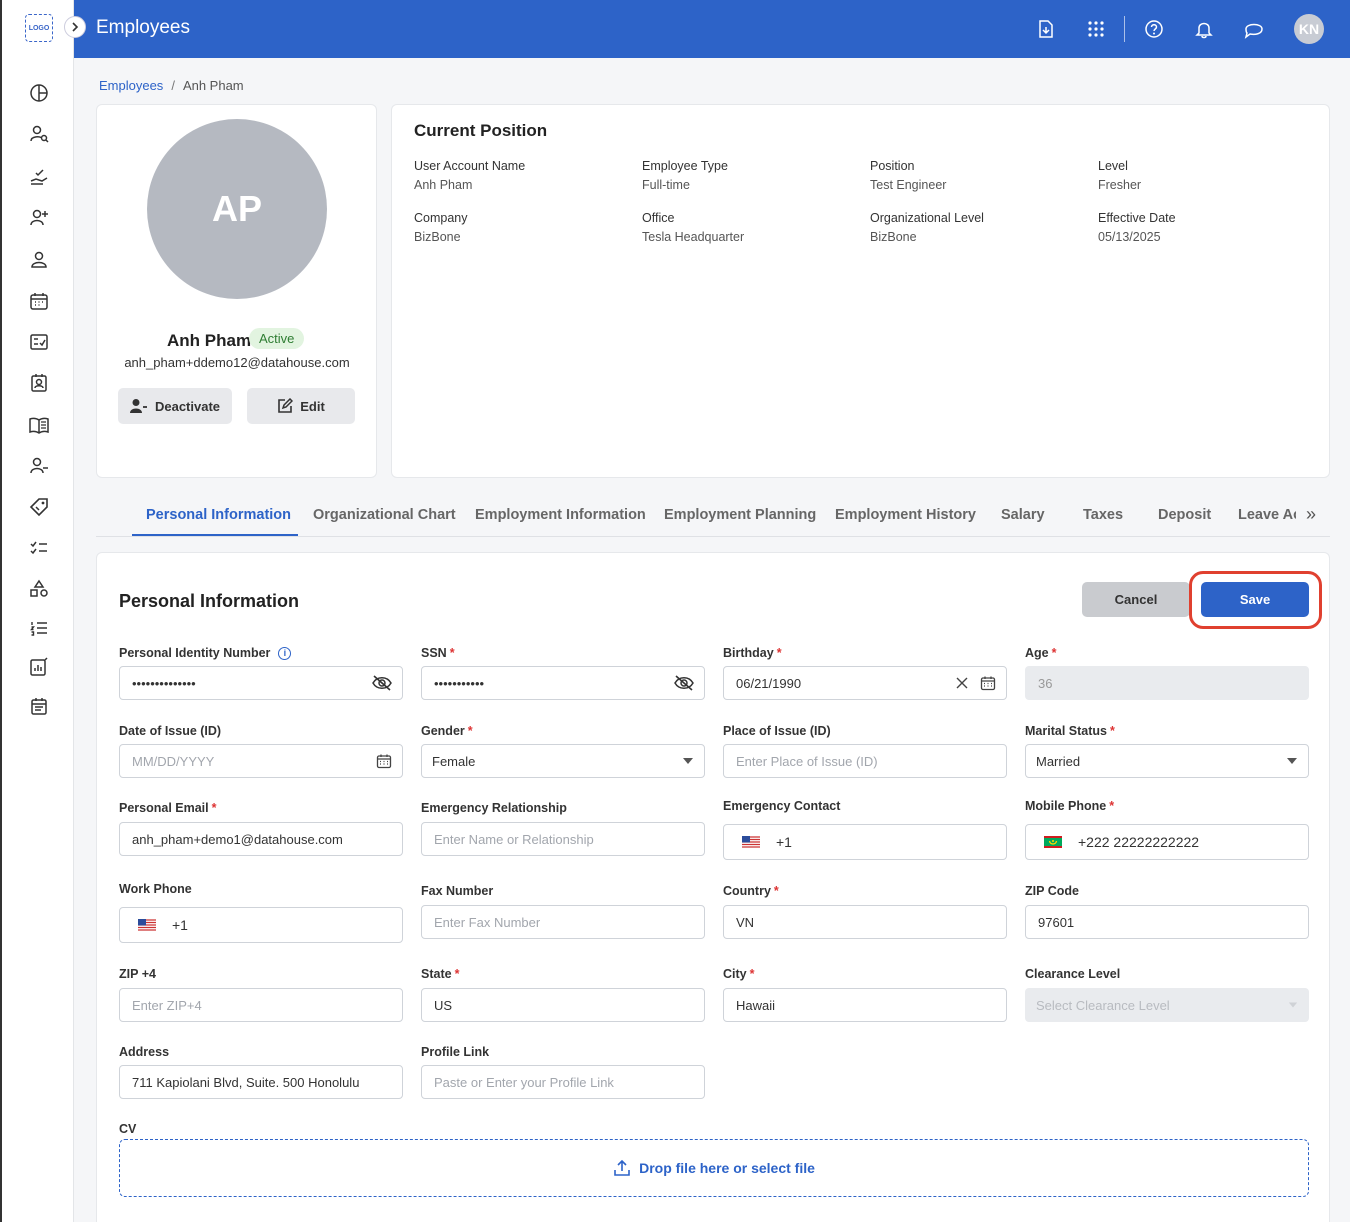 This screenshot has width=1350, height=1222. I want to click on tab-employment-information: Employment Information, so click(560, 515).